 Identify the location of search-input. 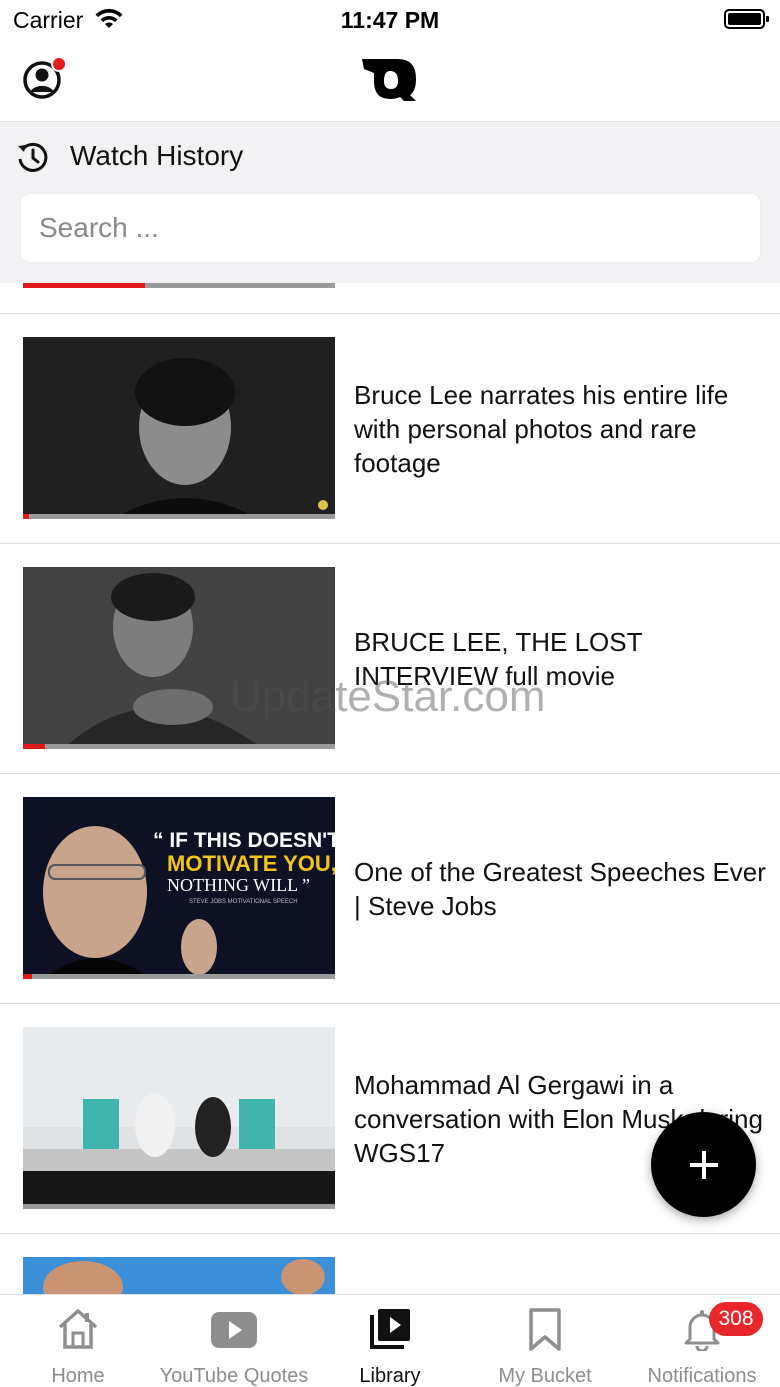
(390, 228).